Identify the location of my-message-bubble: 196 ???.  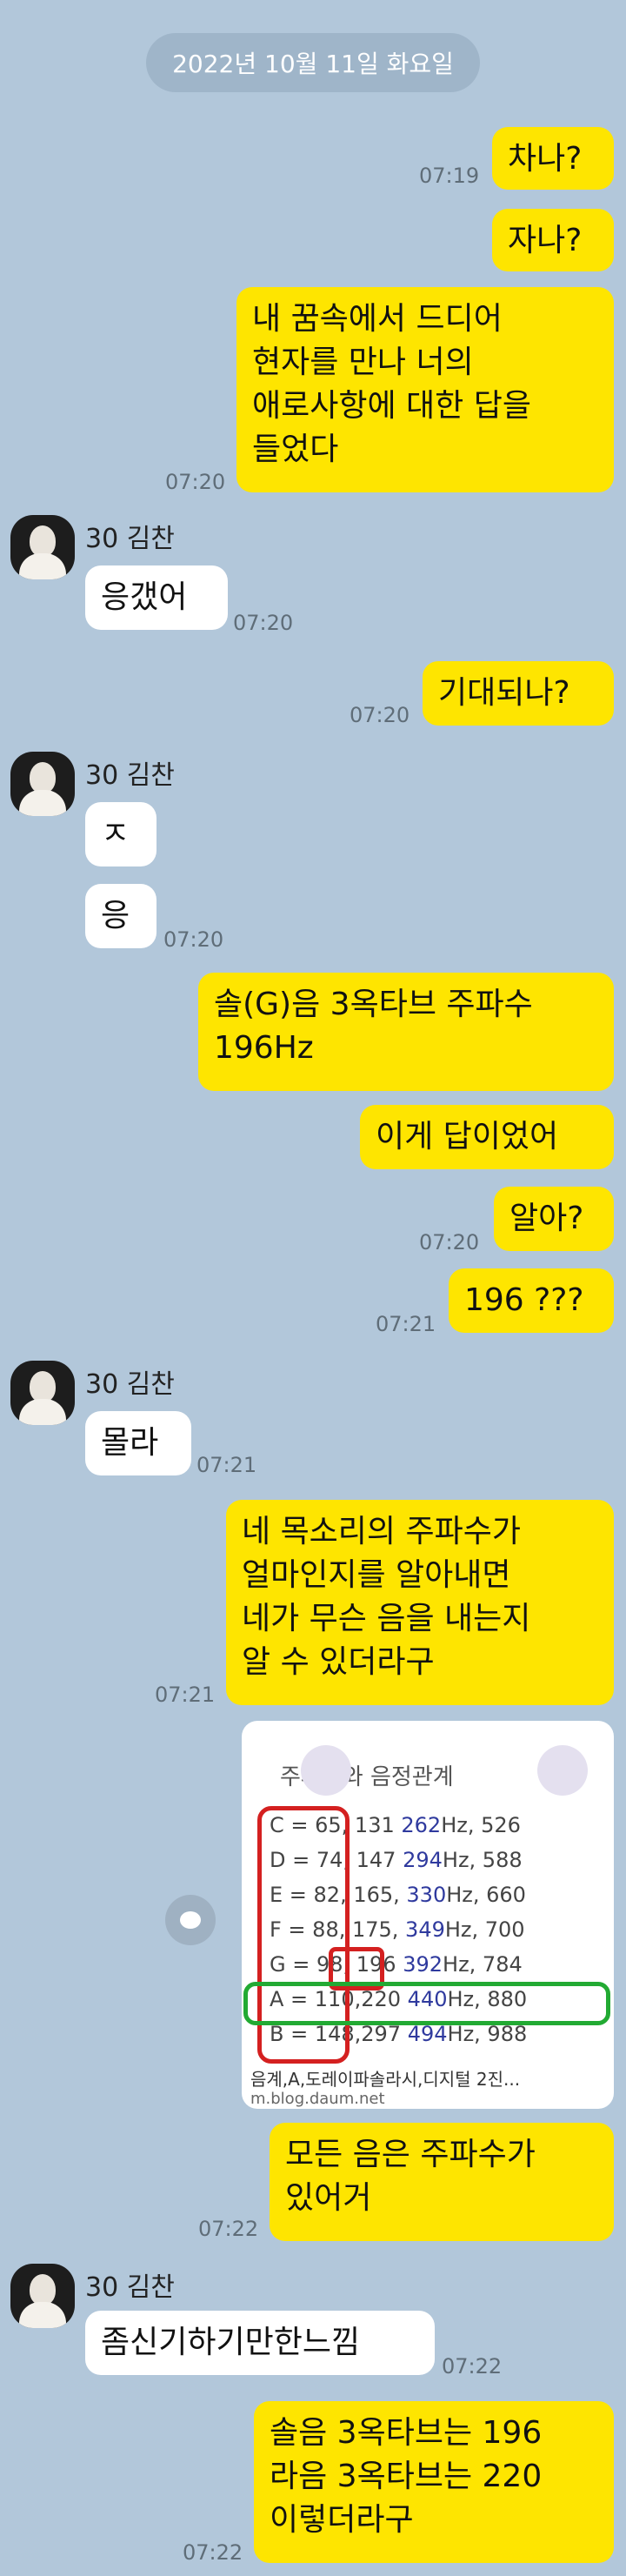
(531, 1300).